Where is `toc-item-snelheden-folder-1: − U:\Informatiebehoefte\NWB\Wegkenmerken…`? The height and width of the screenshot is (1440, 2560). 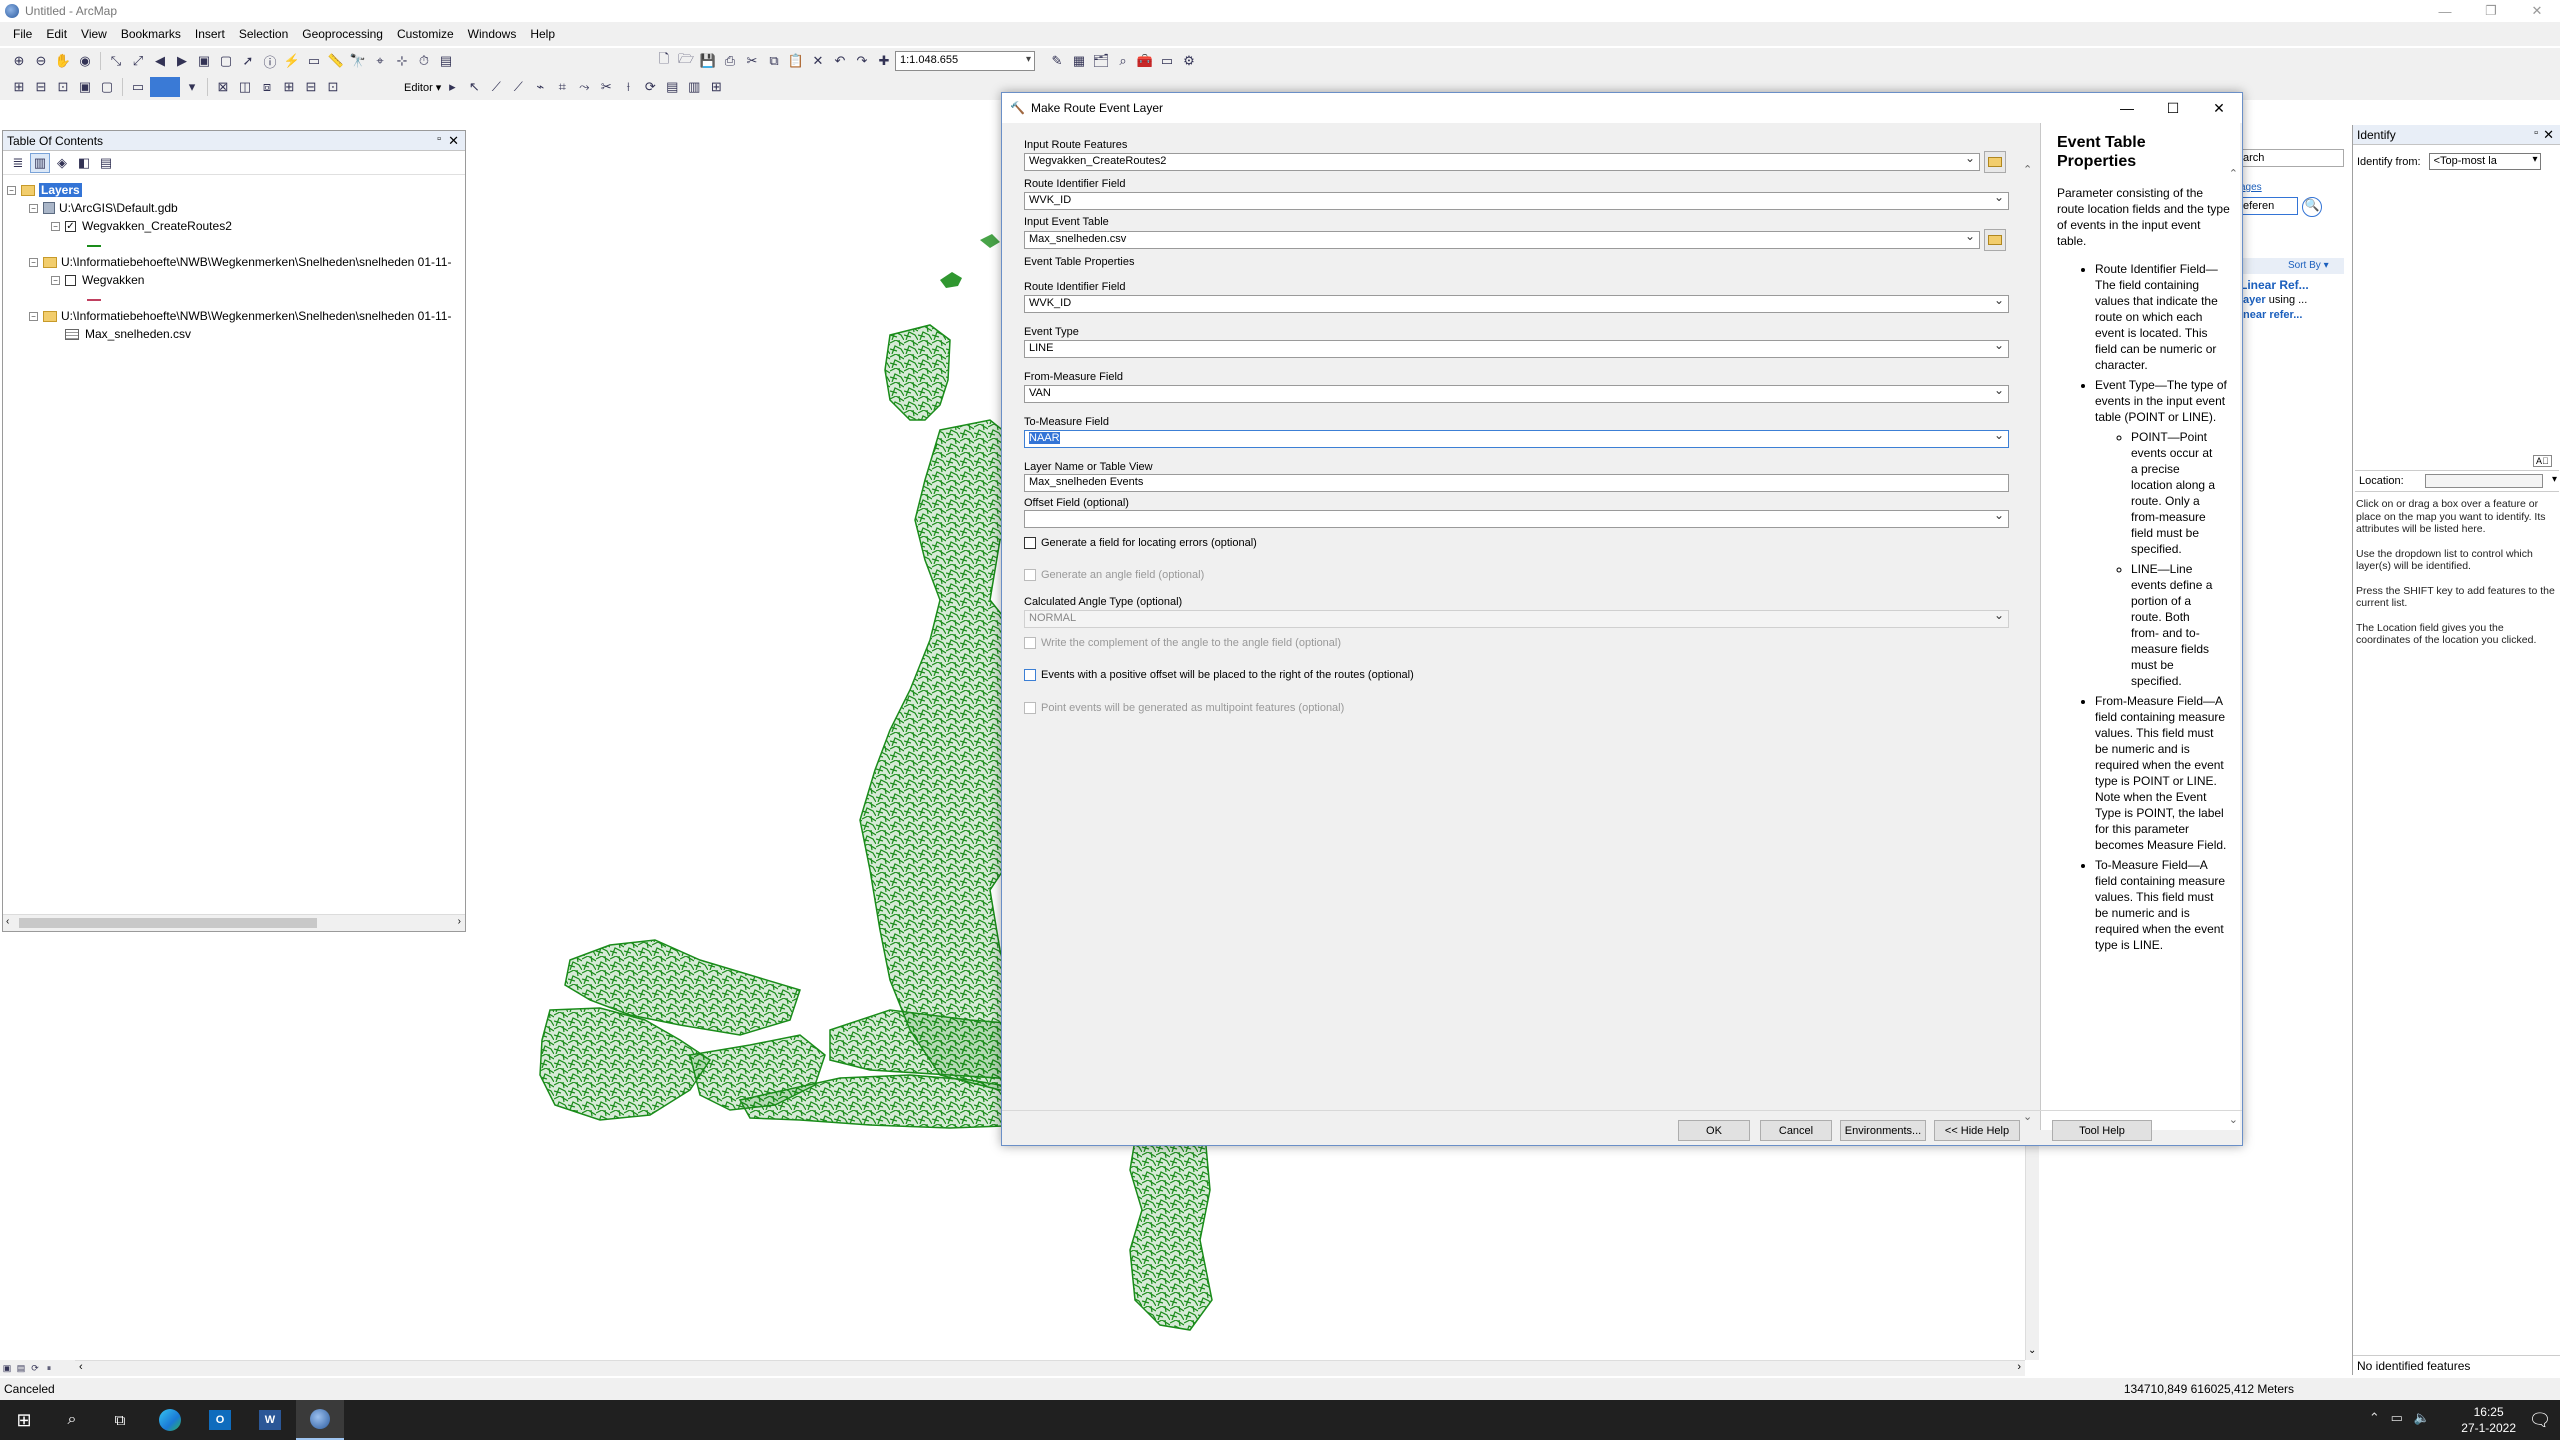
toc-item-snelheden-folder-1: − U:\Informatiebehoefte\NWB\Wegkenmerken… is located at coordinates (240, 262).